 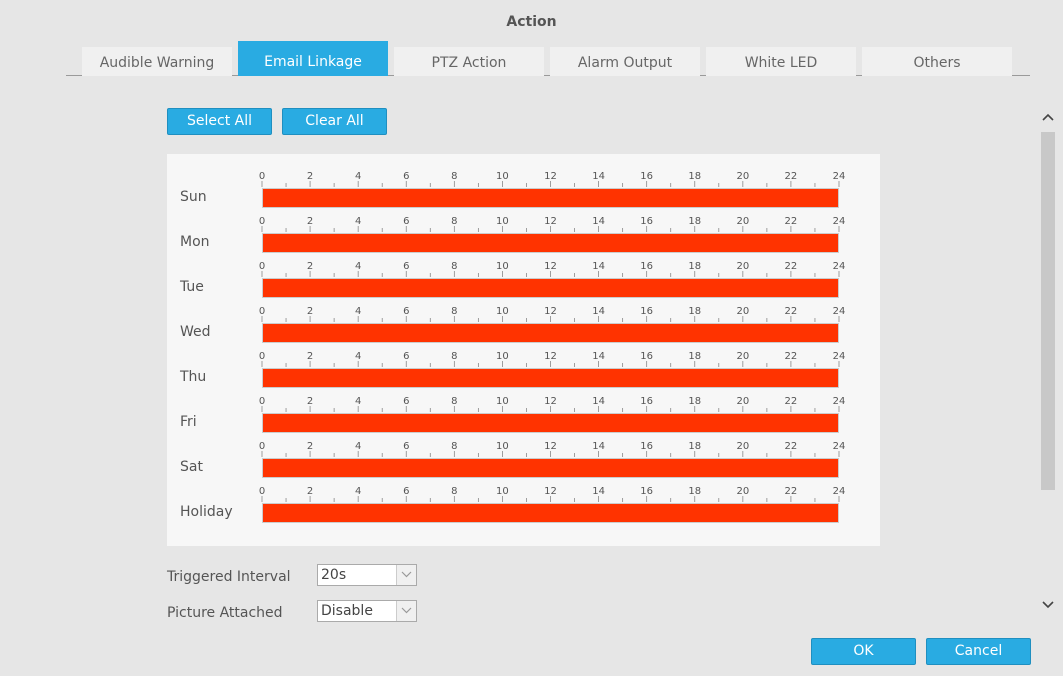 I want to click on scrollbar-thumb, so click(x=1048, y=311).